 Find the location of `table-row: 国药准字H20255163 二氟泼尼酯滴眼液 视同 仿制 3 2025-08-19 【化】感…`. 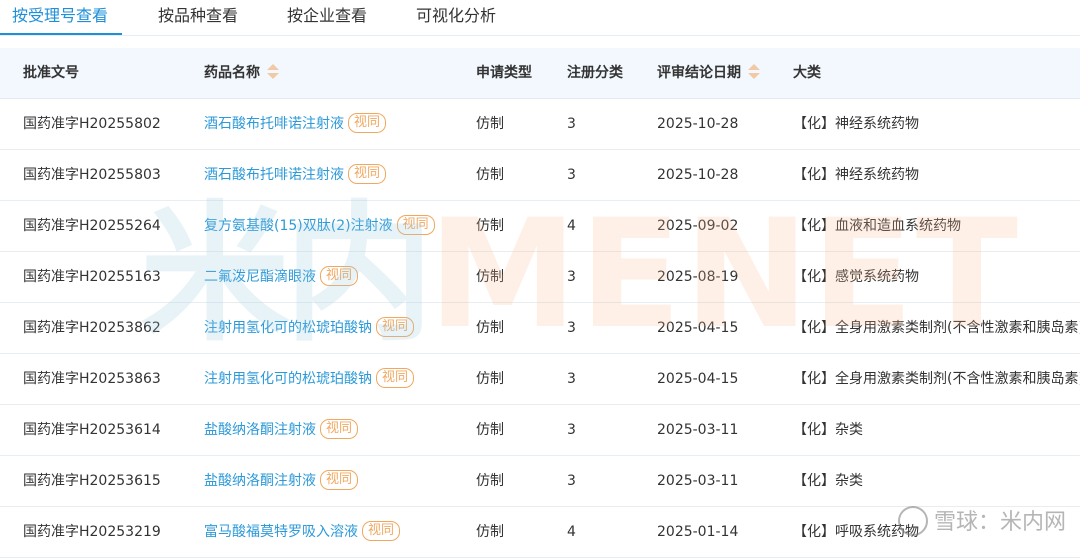

table-row: 国药准字H20255163 二氟泼尼酯滴眼液 视同 仿制 3 2025-08-19 【化】感… is located at coordinates (540, 277).